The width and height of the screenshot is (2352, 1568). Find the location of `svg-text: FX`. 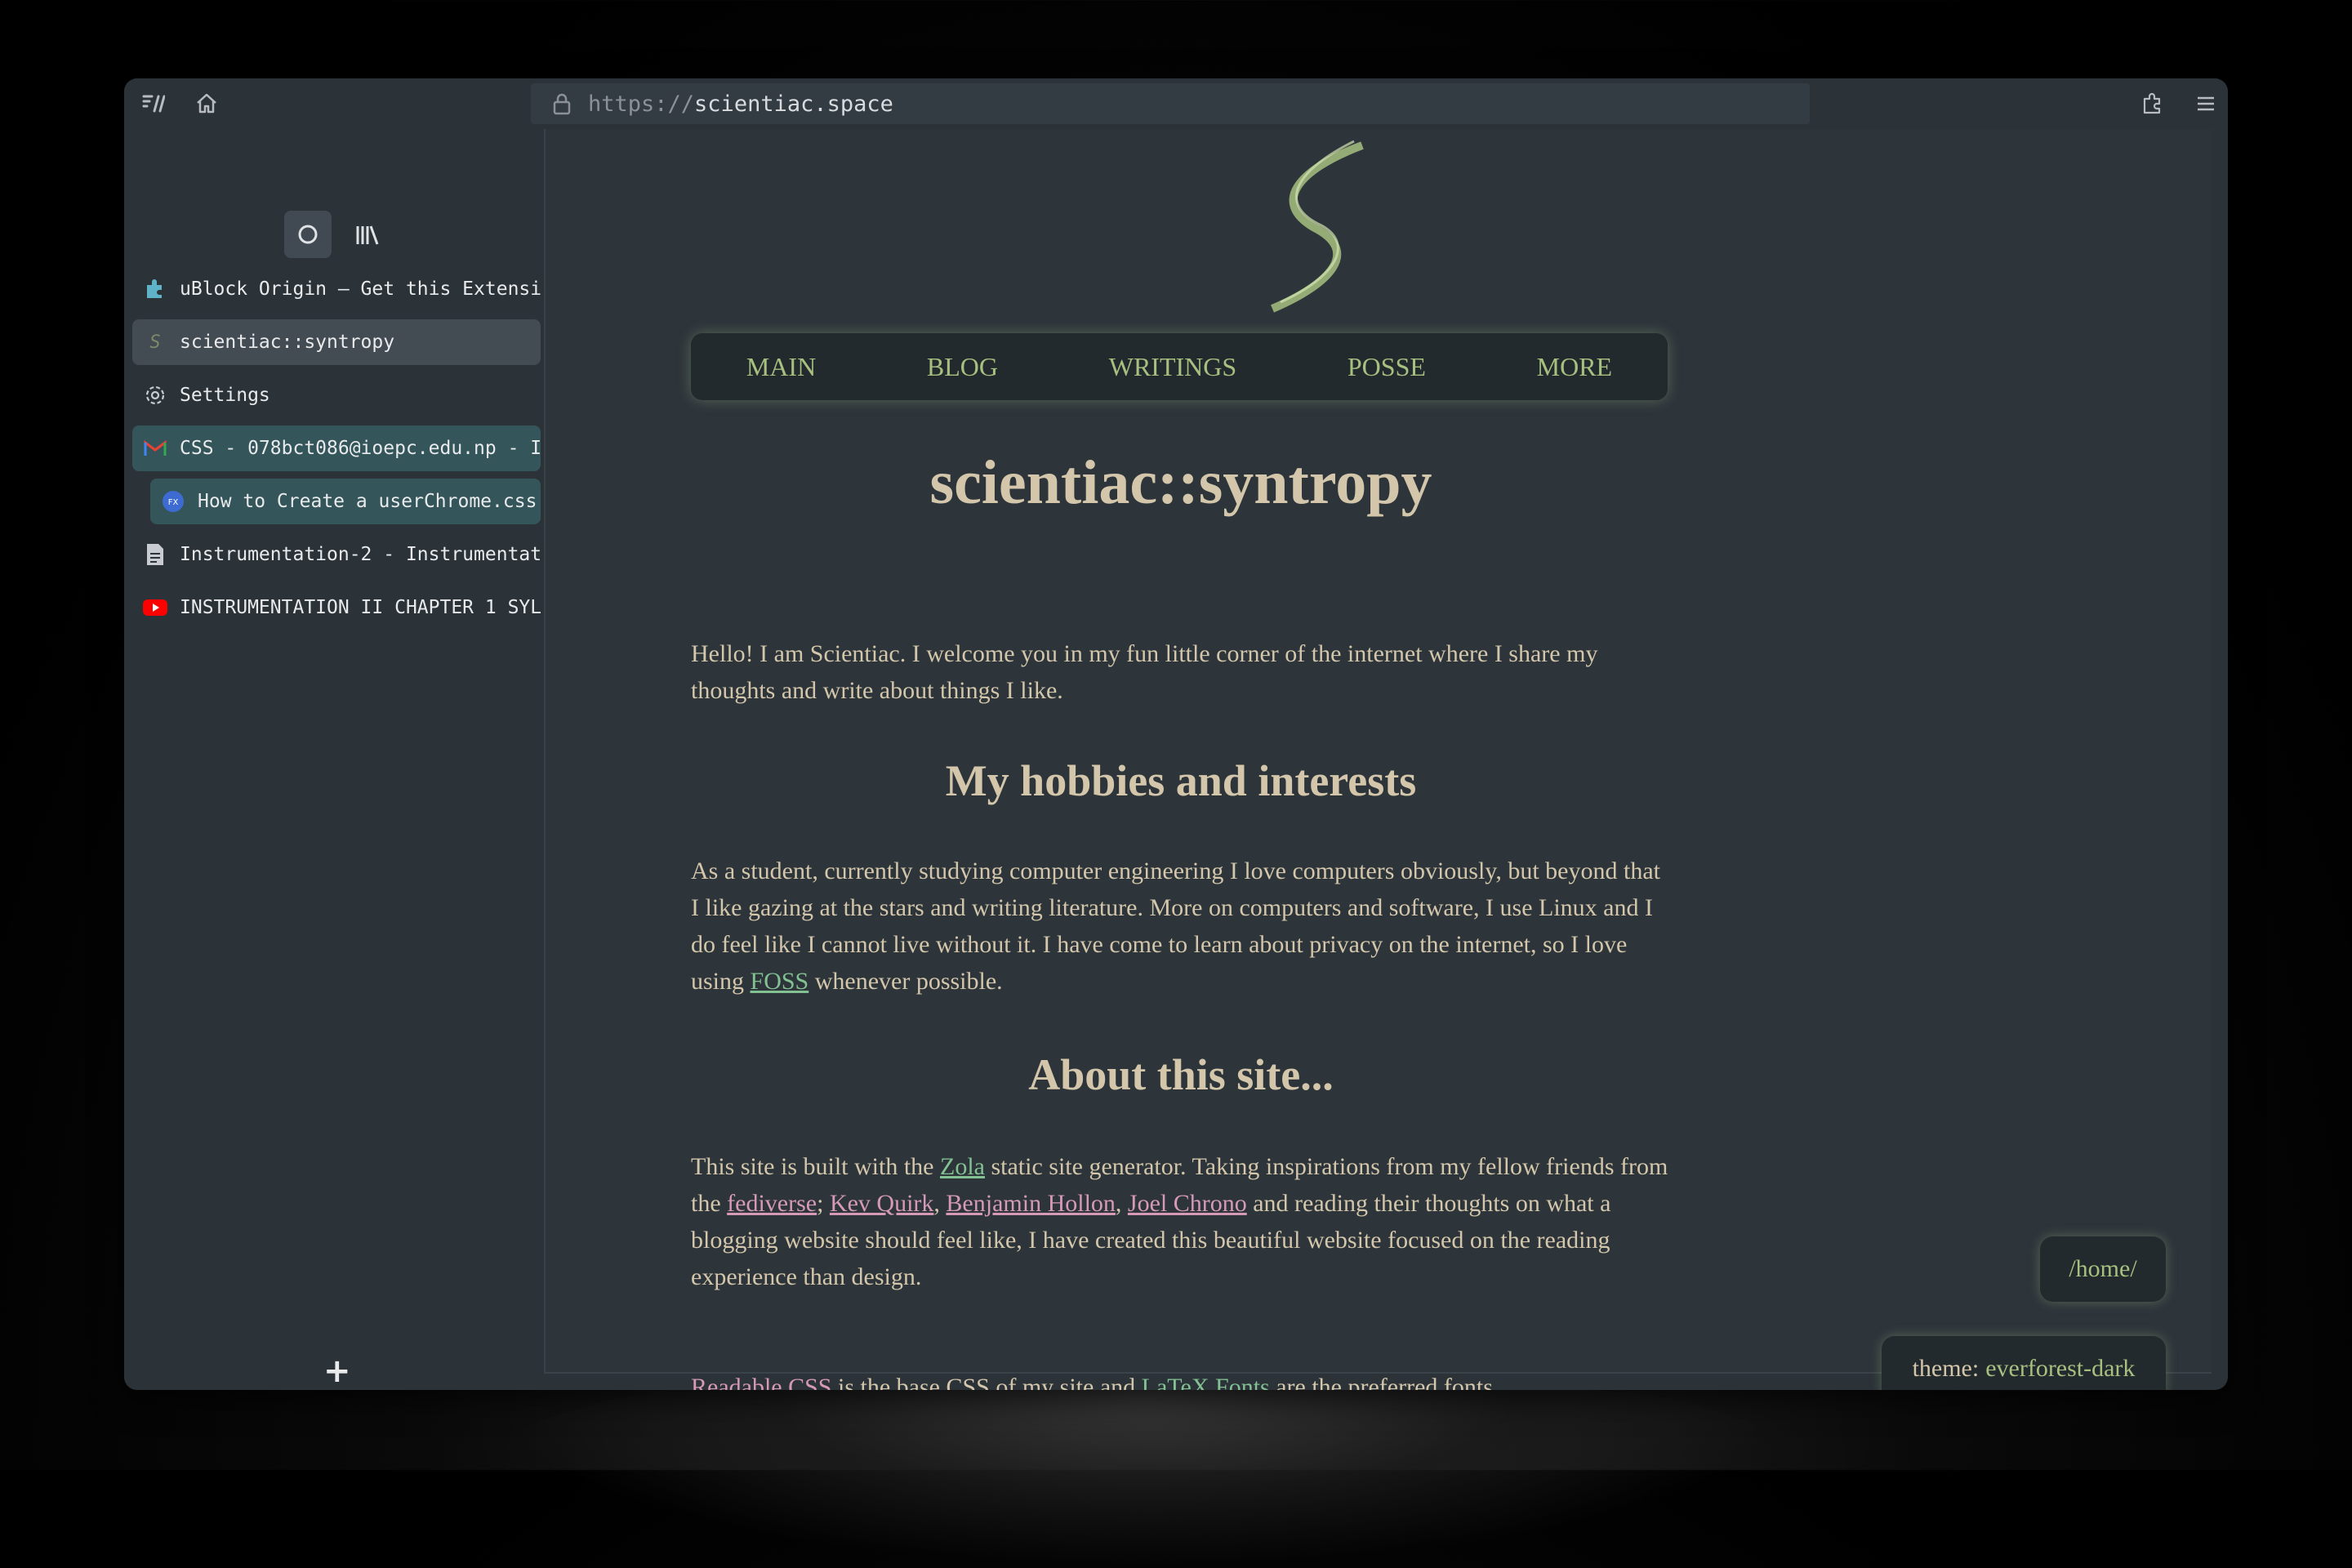

svg-text: FX is located at coordinates (173, 502).